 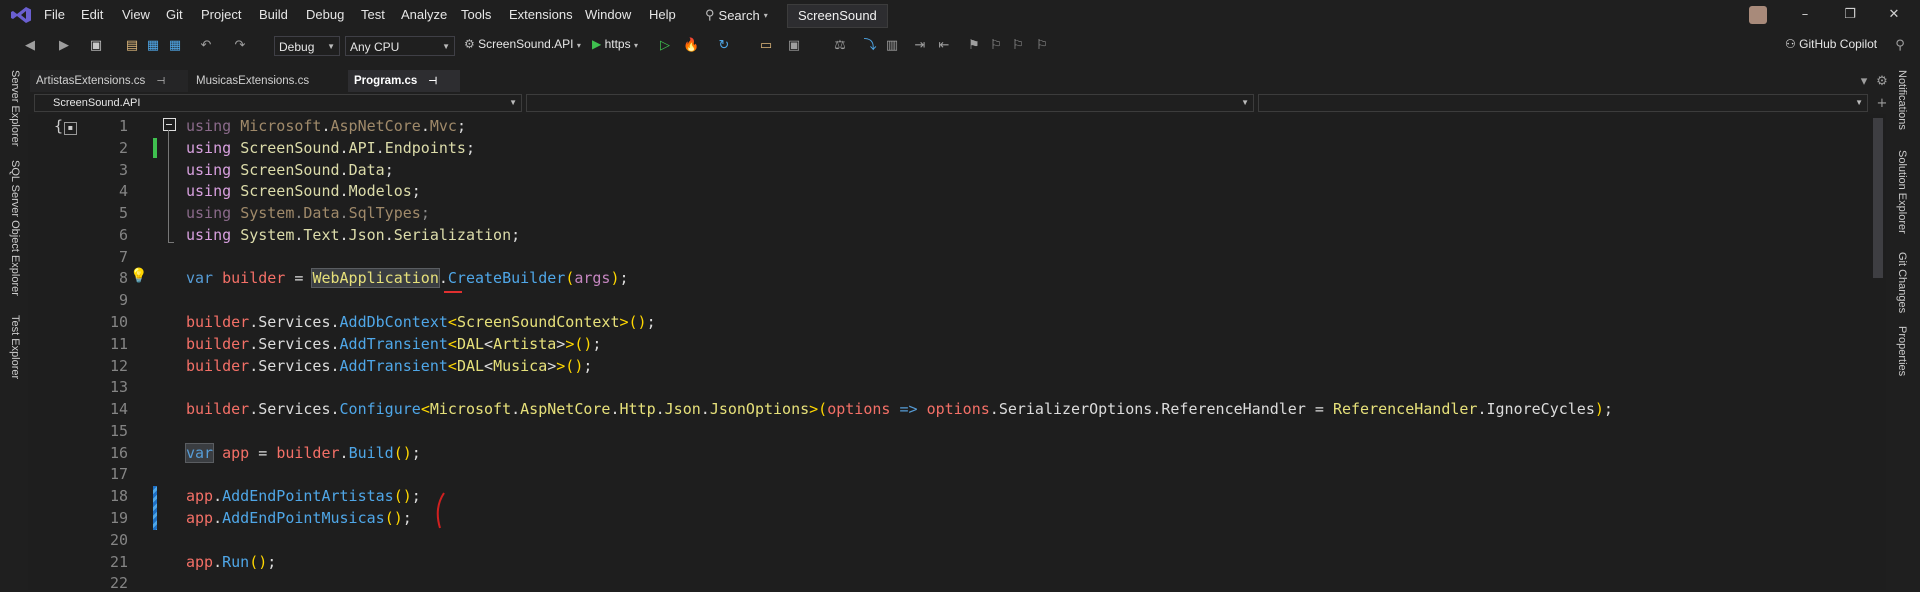 I want to click on back-icon: ◀, so click(x=30, y=46).